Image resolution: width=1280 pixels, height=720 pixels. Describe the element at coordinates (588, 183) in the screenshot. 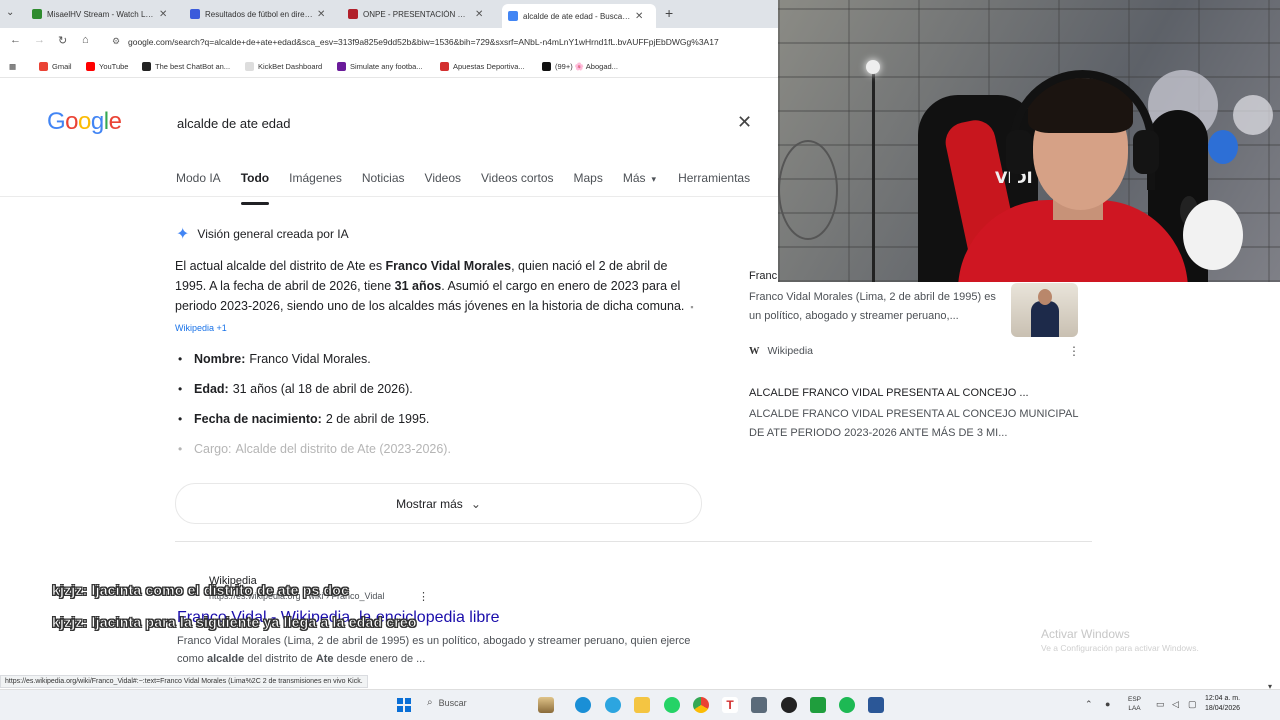

I see `tab-maps: Maps` at that location.